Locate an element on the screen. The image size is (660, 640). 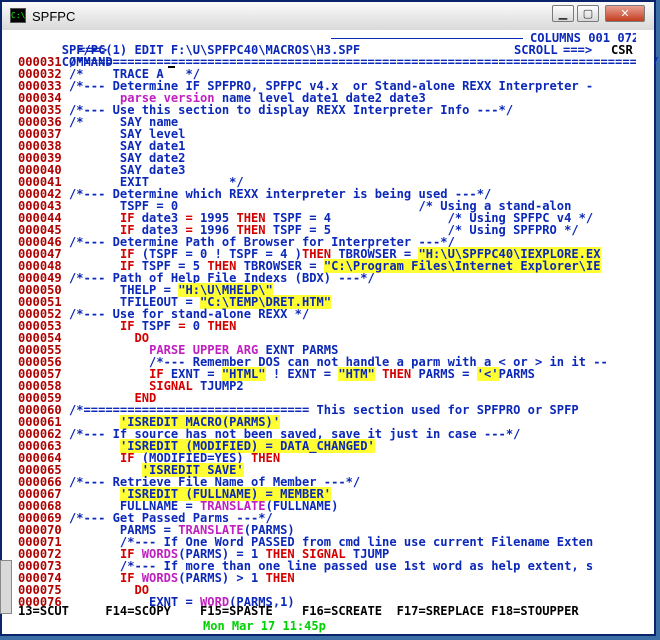
code-token: TJUMP2 is located at coordinates (218, 386).